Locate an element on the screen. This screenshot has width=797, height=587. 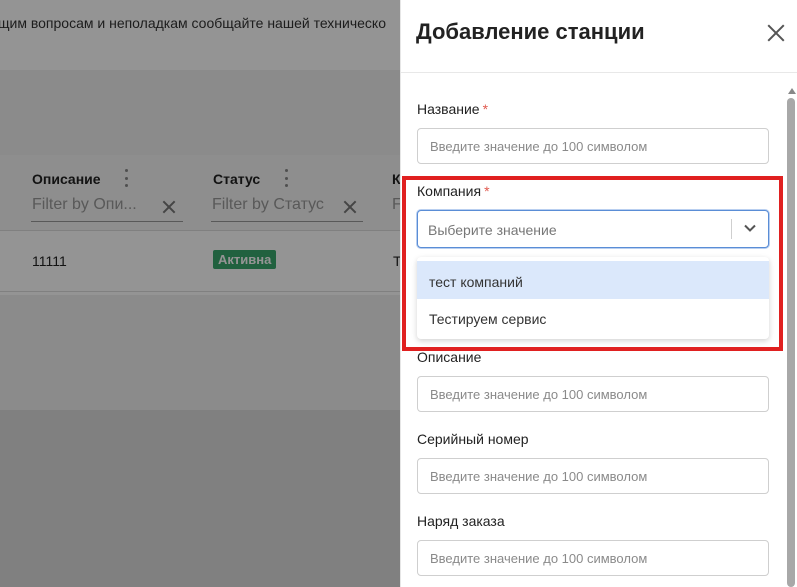
company-select: Выберите значение is located at coordinates (593, 229).